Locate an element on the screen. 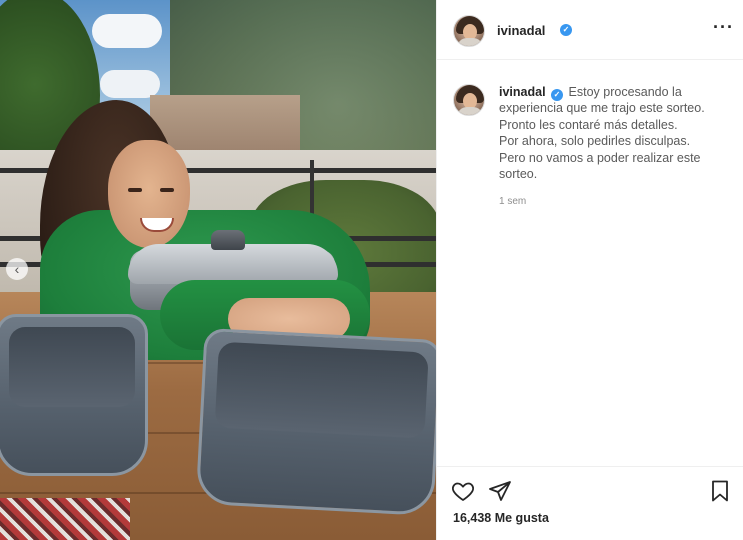 The width and height of the screenshot is (743, 540). heart-icon is located at coordinates (463, 491).